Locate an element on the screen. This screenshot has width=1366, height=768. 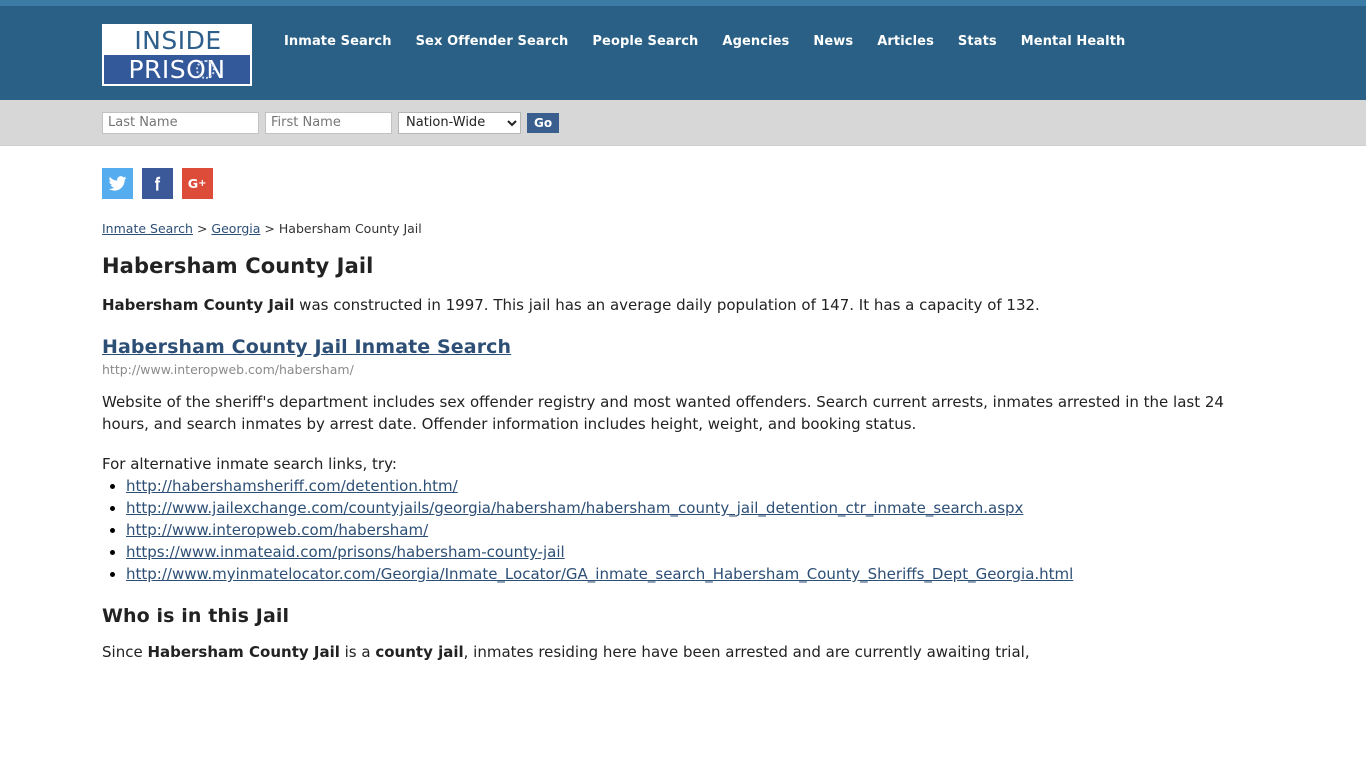
search-bar: Nation-Wide Go is located at coordinates (683, 123).